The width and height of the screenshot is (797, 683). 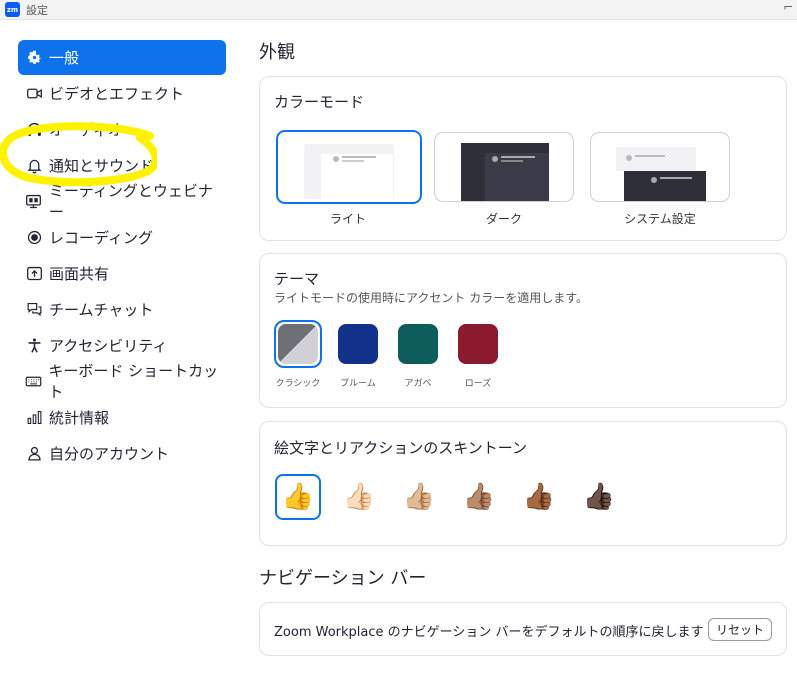 What do you see at coordinates (133, 381) in the screenshot?
I see `sidebar-item-label: キーボード ショートカット` at bounding box center [133, 381].